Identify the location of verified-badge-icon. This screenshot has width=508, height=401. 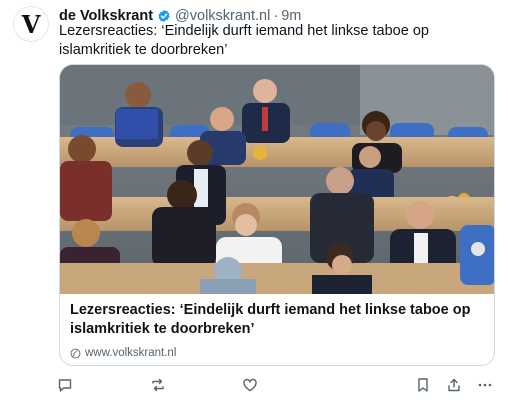
(164, 16).